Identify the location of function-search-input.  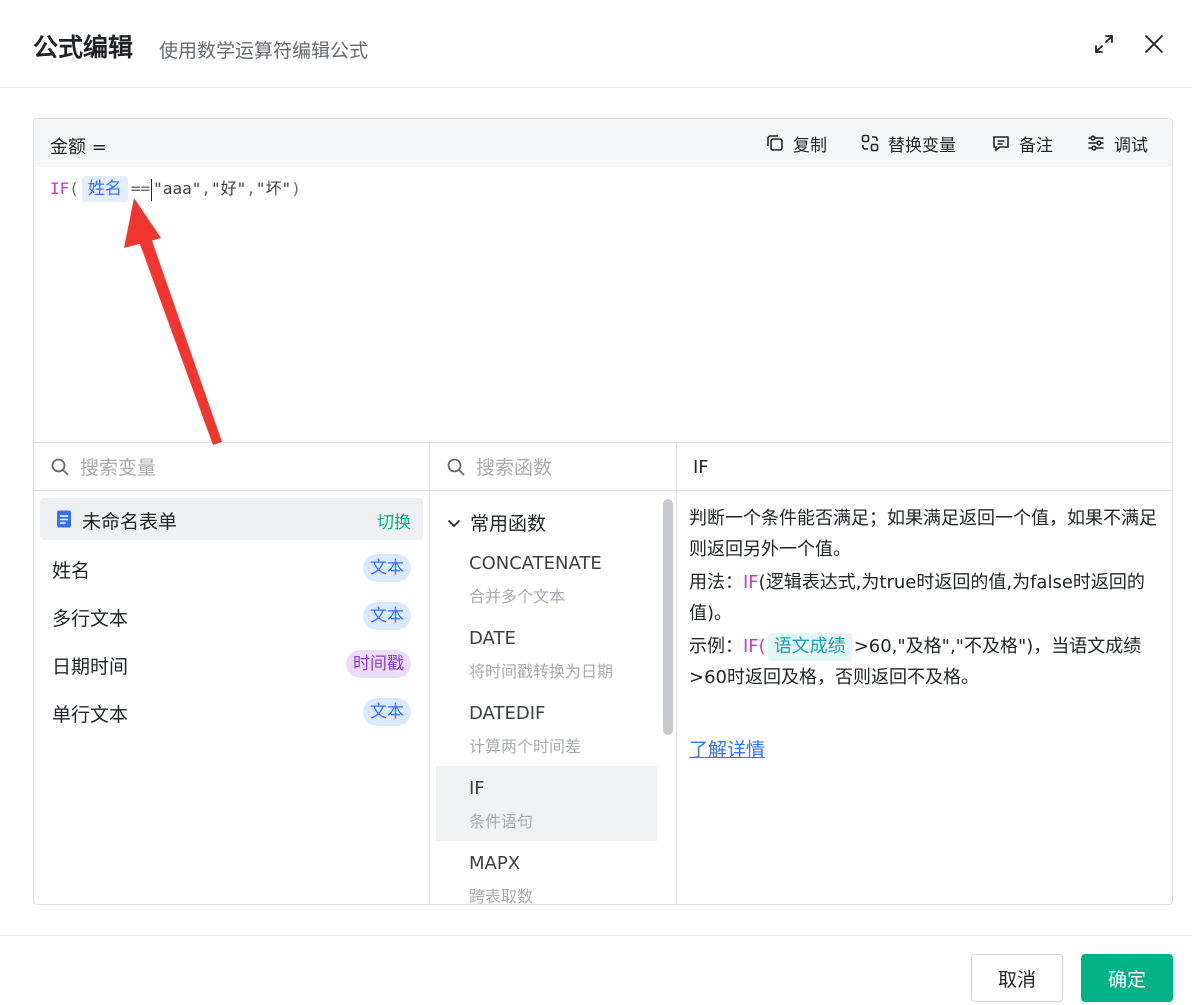
(566, 468).